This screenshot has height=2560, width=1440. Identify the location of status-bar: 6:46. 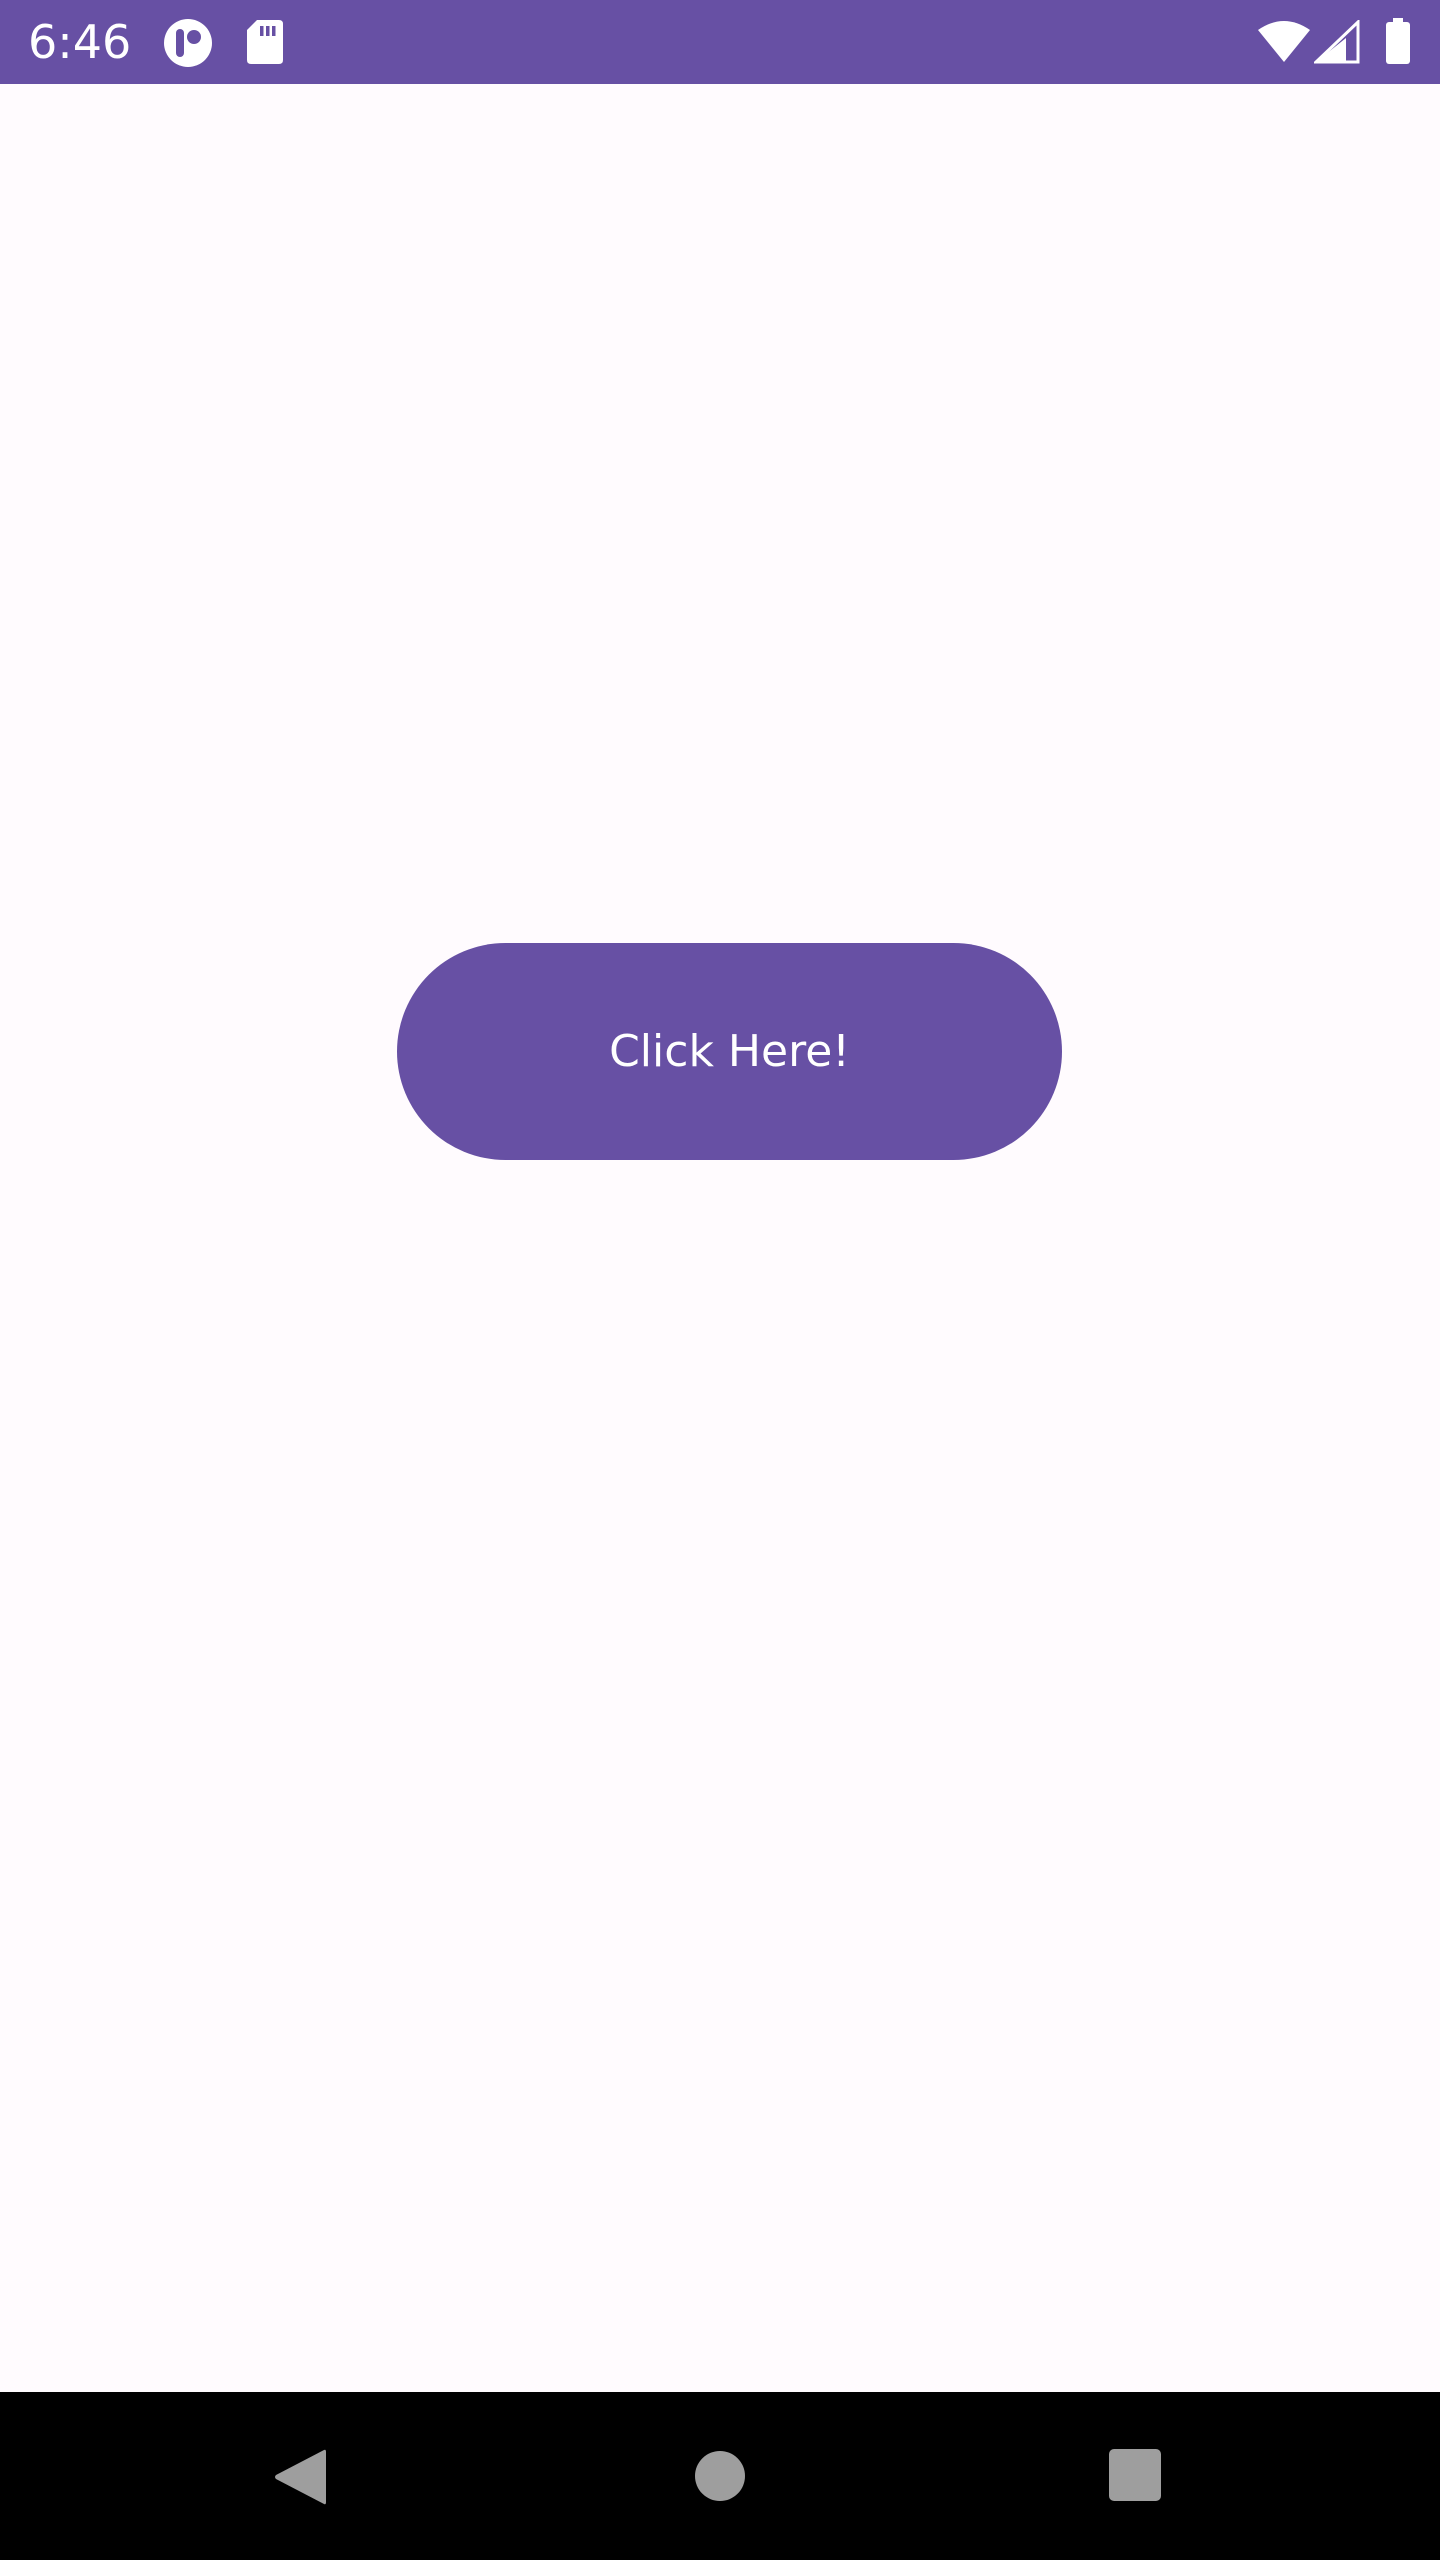
(720, 42).